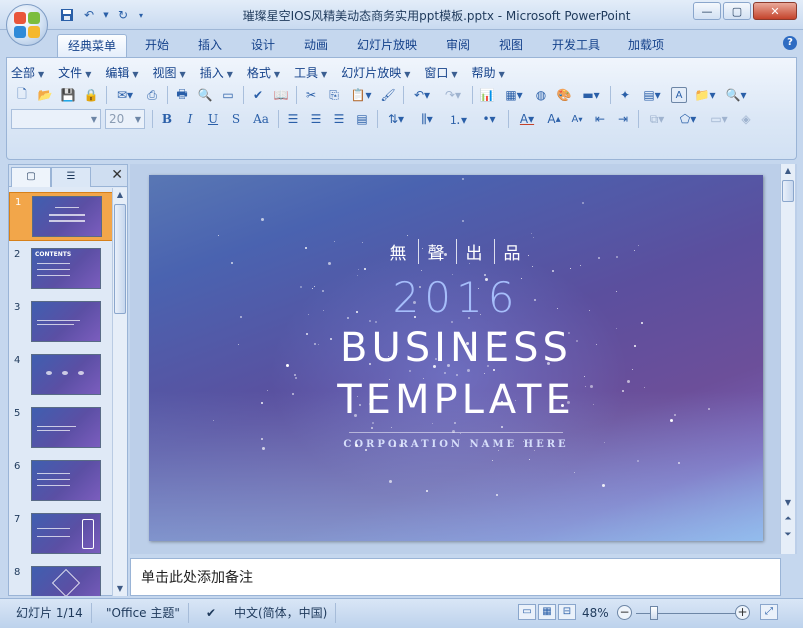 The height and width of the screenshot is (628, 803). Describe the element at coordinates (576, 45) in the screenshot. I see `tab-developer: 开发工具` at that location.